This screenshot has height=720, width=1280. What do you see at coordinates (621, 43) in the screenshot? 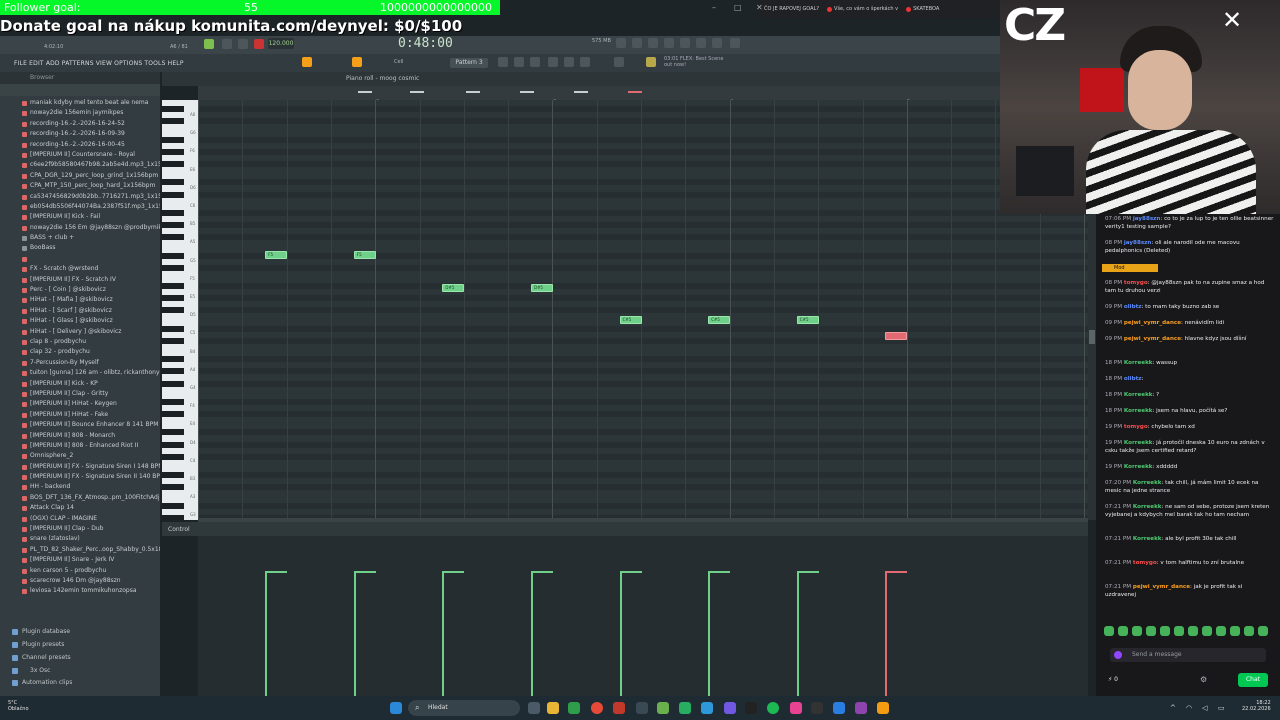
I see `undo-icon` at bounding box center [621, 43].